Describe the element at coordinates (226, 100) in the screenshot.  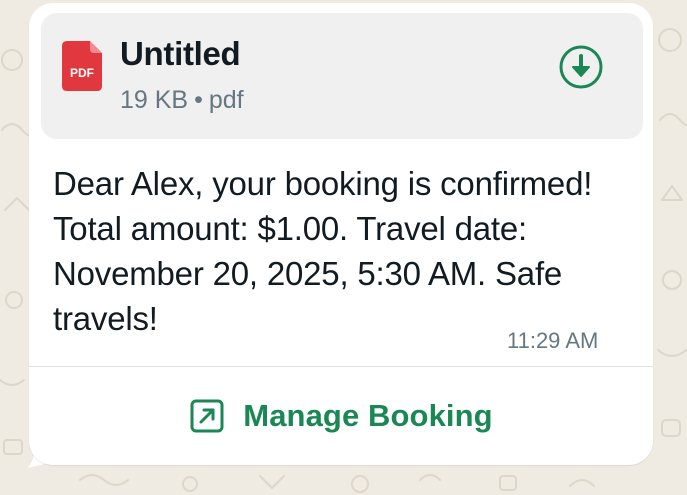
I see `attachment-file-type: pdf` at that location.